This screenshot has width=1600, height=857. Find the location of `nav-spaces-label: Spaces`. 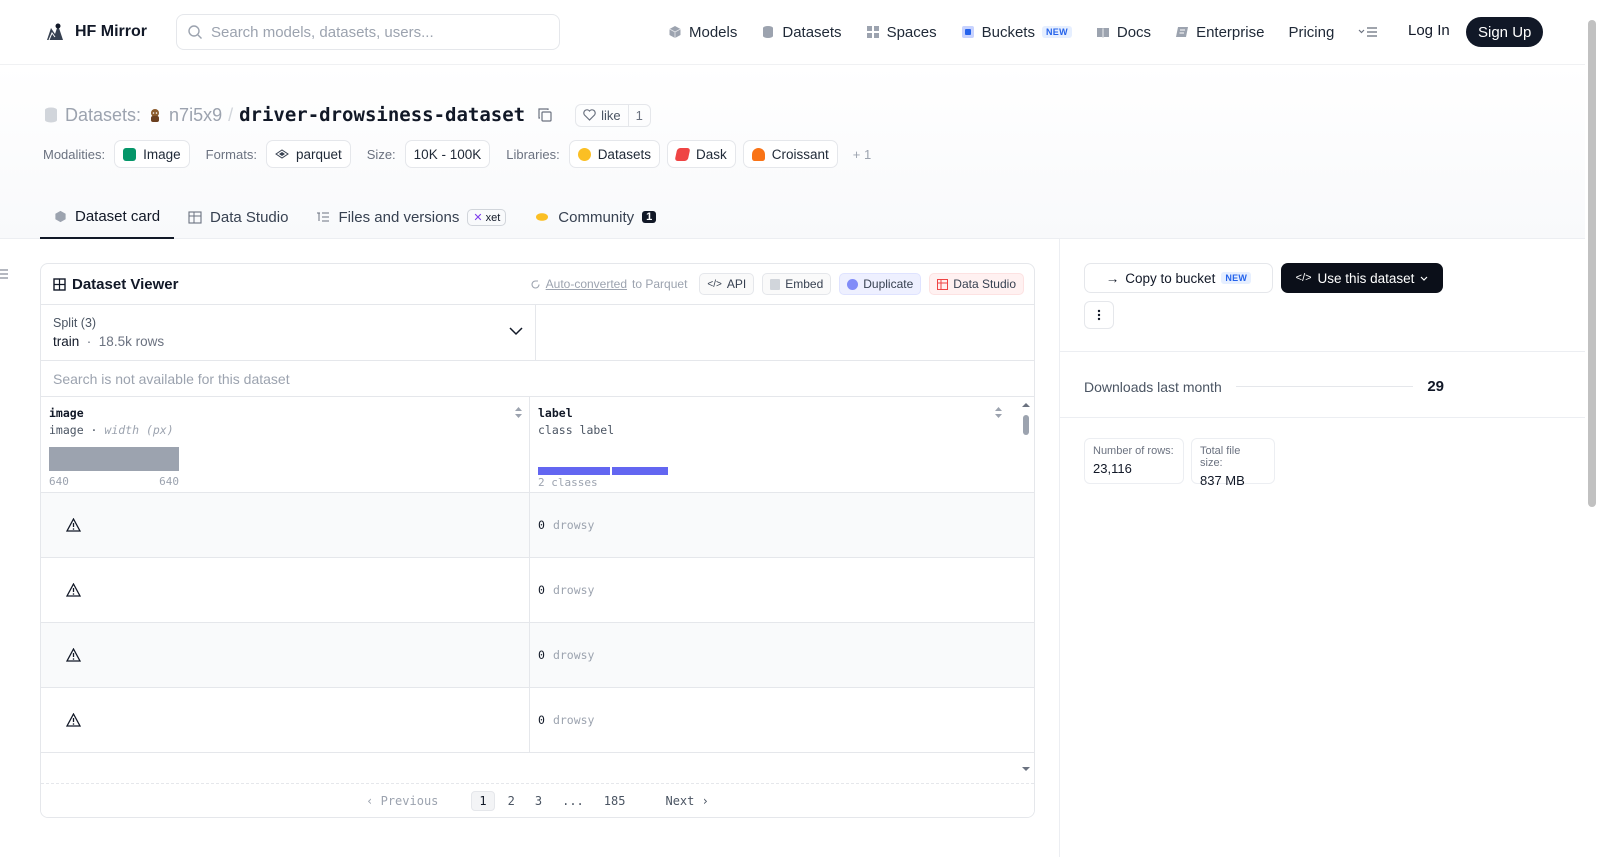

nav-spaces-label: Spaces is located at coordinates (911, 32).